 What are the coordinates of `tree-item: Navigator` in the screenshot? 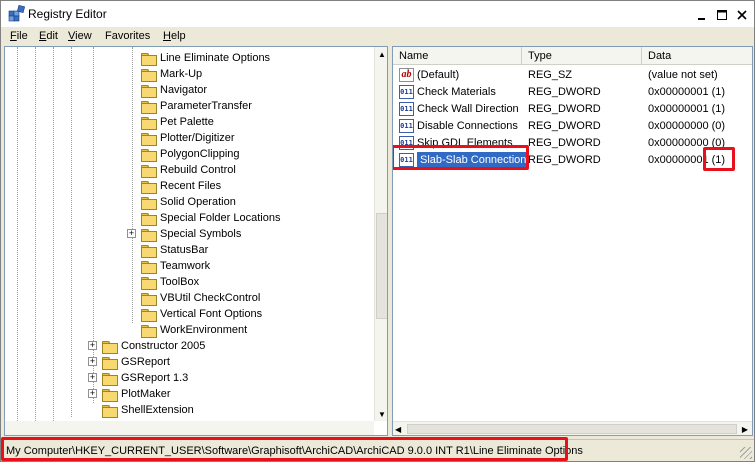 It's located at (173, 90).